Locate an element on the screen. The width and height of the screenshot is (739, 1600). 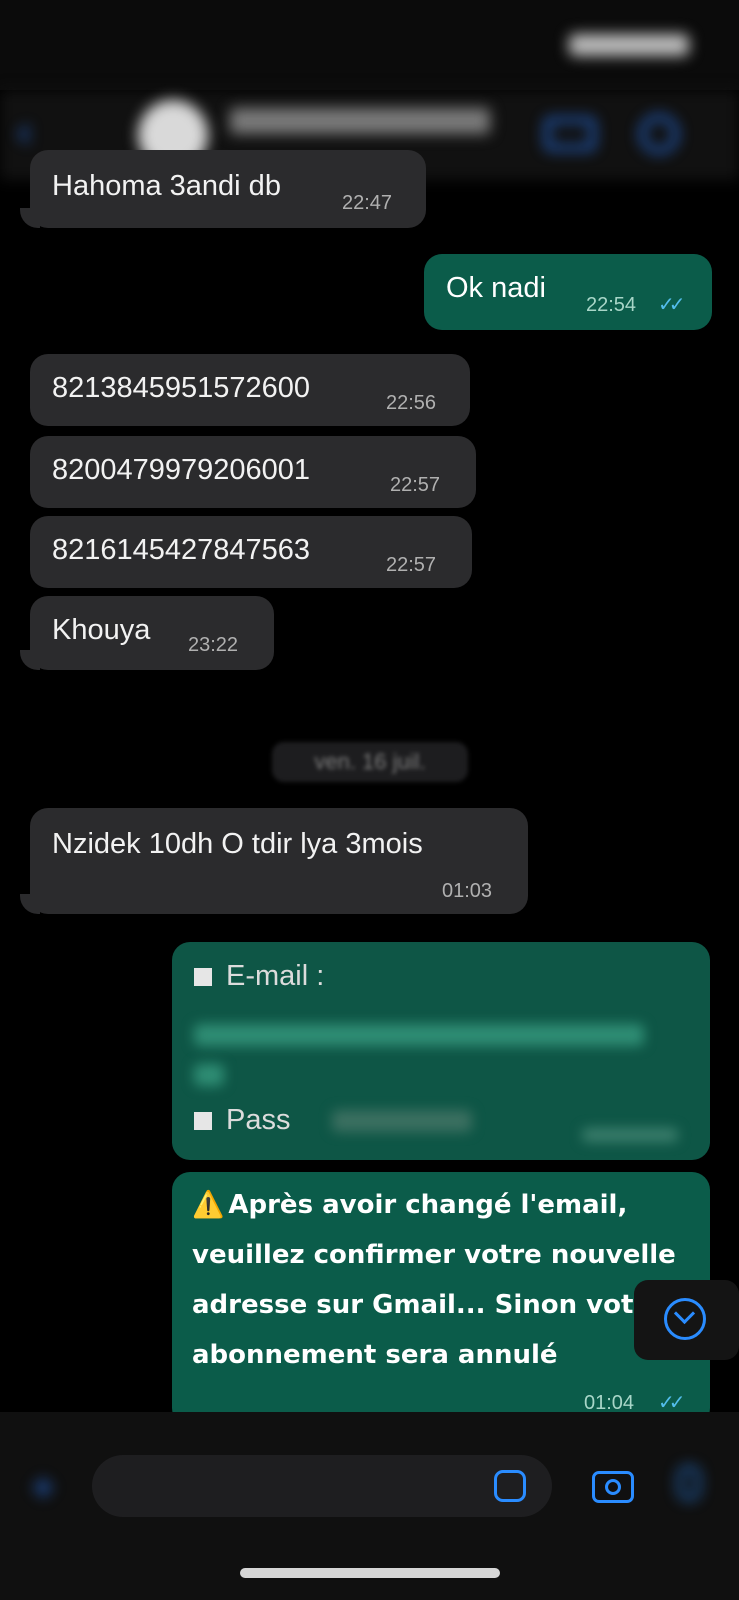
message-text: 8200479979206001 is located at coordinates (181, 470).